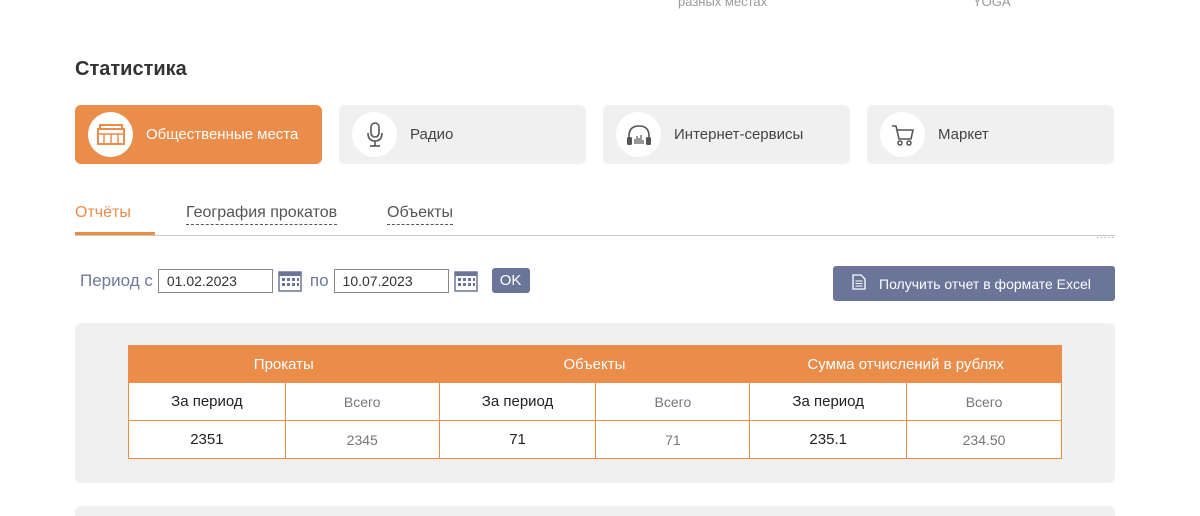 This screenshot has height=516, width=1200. Describe the element at coordinates (985, 283) in the screenshot. I see `excel-button-label: Получить отчет в формате Excel` at that location.